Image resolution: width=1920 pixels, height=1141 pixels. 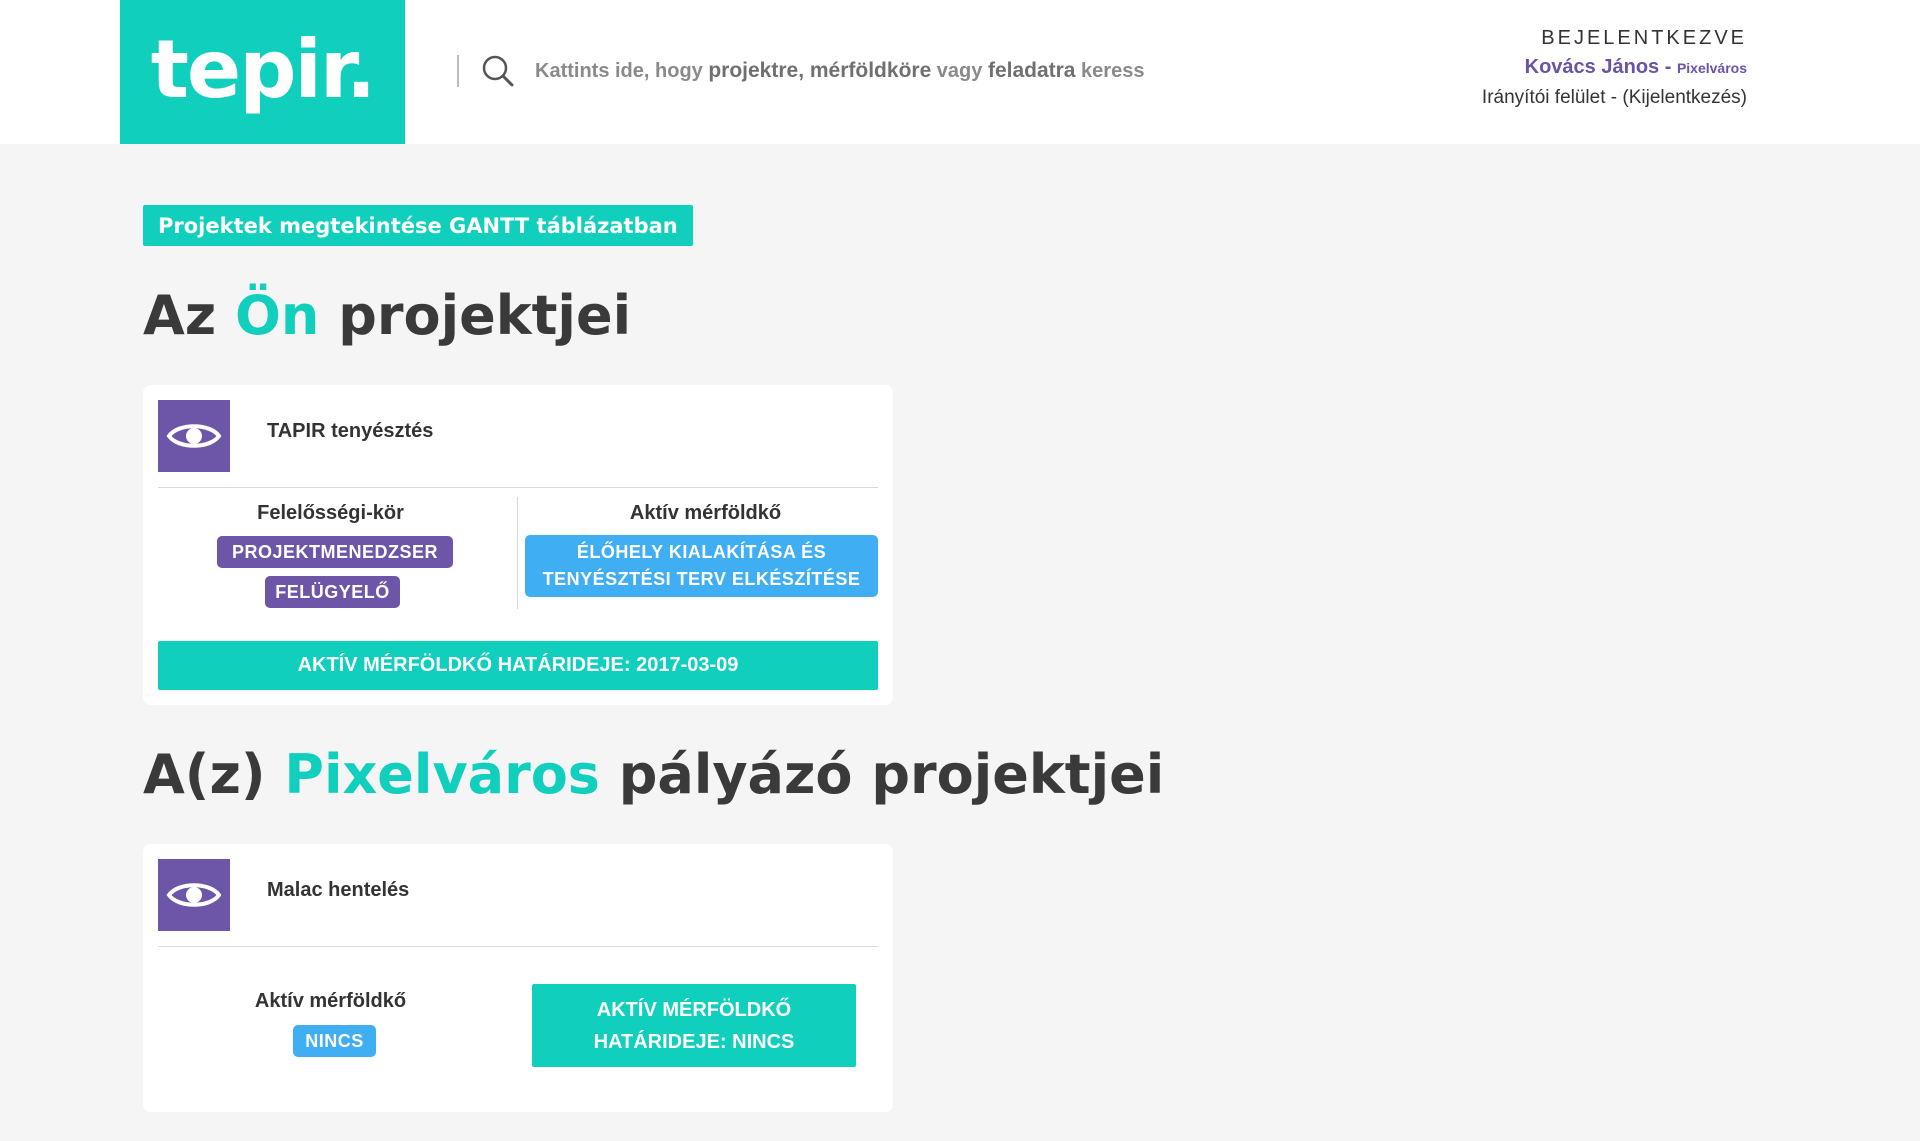 What do you see at coordinates (820, 70) in the screenshot?
I see `search-text-part: projektre, mérföldköre` at bounding box center [820, 70].